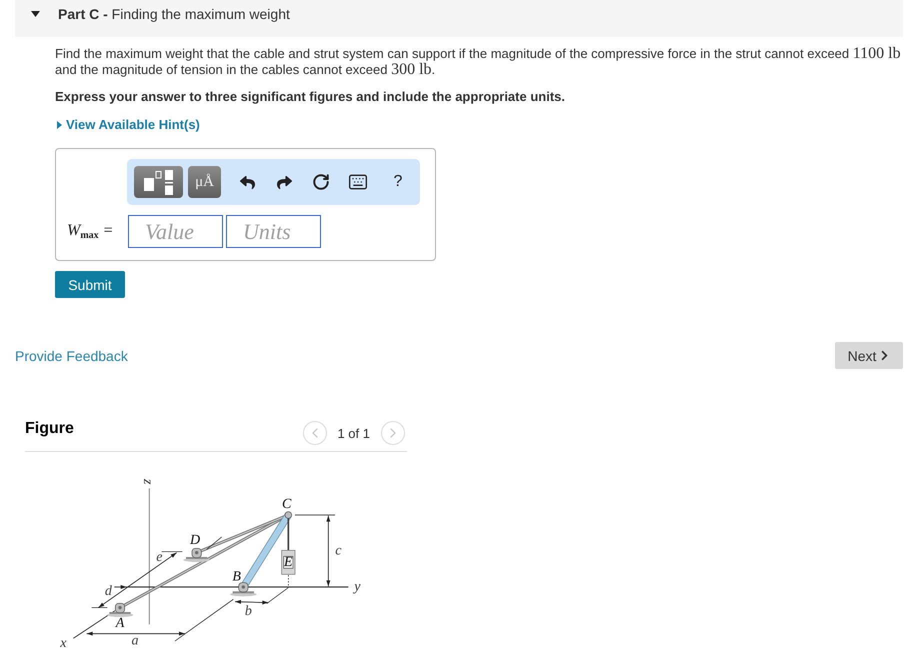  What do you see at coordinates (287, 504) in the screenshot?
I see `point-label: C` at bounding box center [287, 504].